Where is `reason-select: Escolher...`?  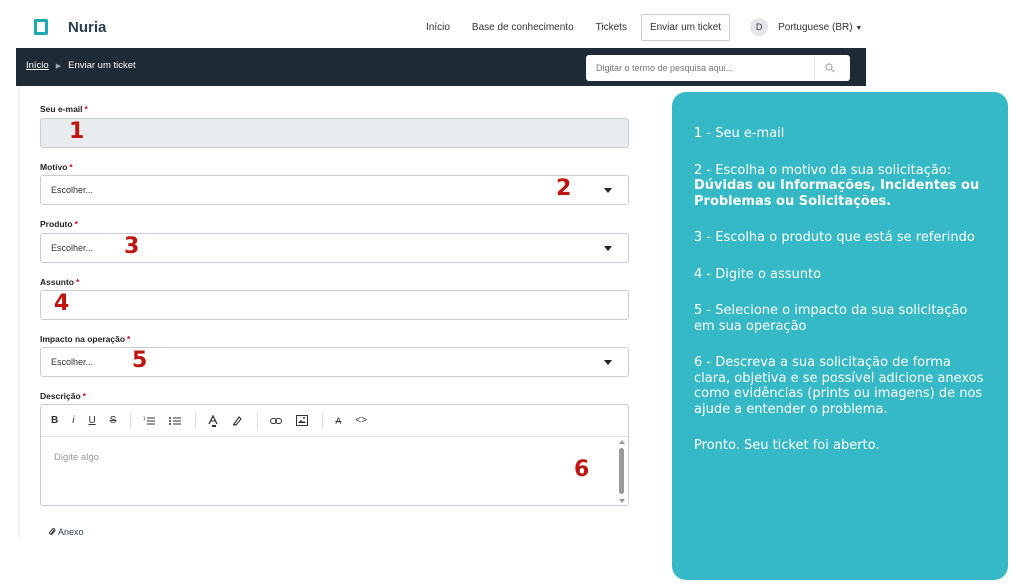
reason-select: Escolher... is located at coordinates (334, 190).